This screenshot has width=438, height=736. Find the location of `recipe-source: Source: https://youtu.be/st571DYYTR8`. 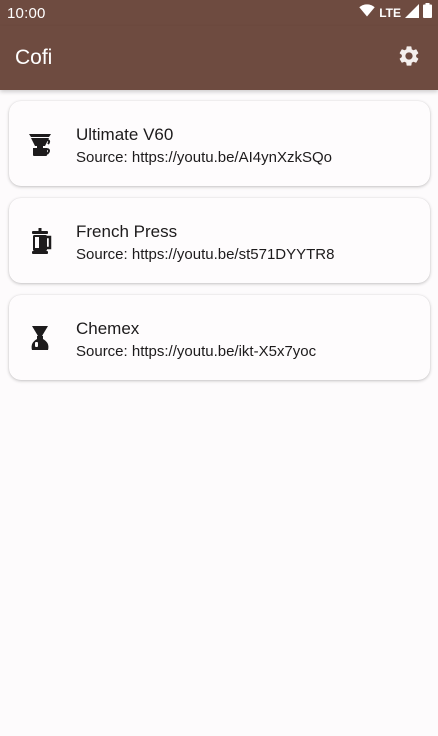

recipe-source: Source: https://youtu.be/st571DYYTR8 is located at coordinates (205, 254).